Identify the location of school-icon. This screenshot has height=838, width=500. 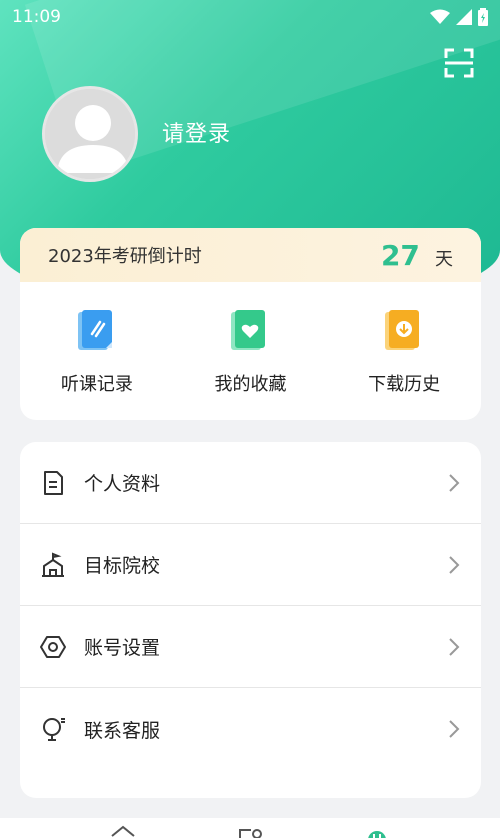
(53, 564).